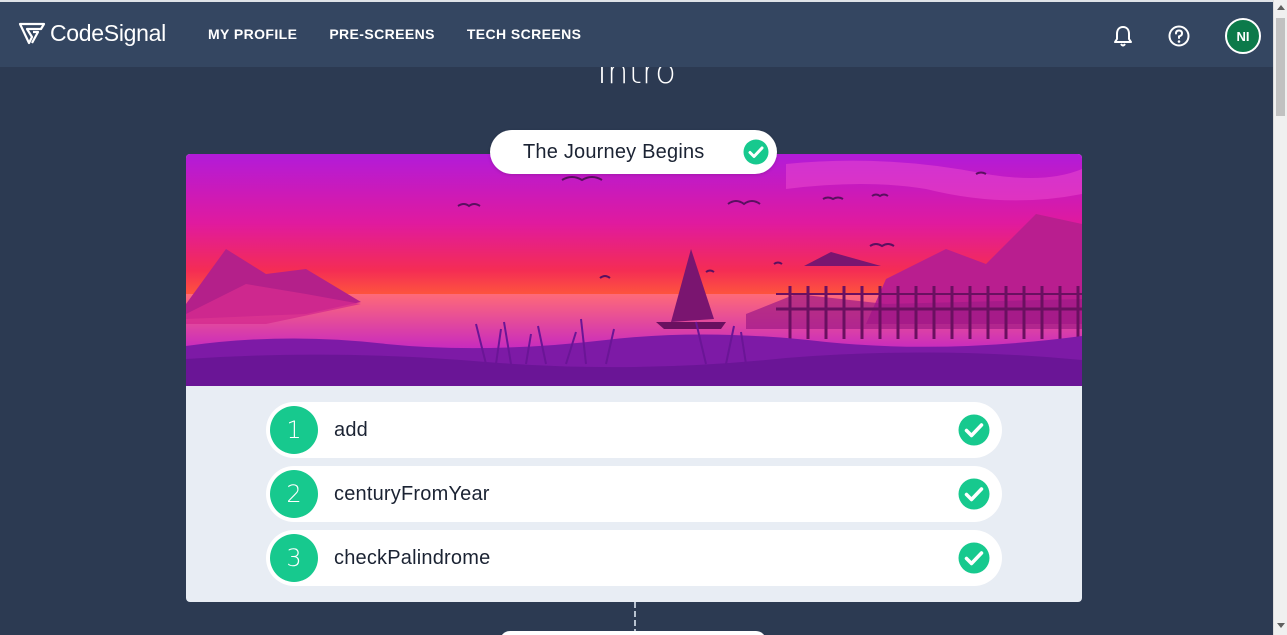  What do you see at coordinates (294, 494) in the screenshot?
I see `task-number: 2` at bounding box center [294, 494].